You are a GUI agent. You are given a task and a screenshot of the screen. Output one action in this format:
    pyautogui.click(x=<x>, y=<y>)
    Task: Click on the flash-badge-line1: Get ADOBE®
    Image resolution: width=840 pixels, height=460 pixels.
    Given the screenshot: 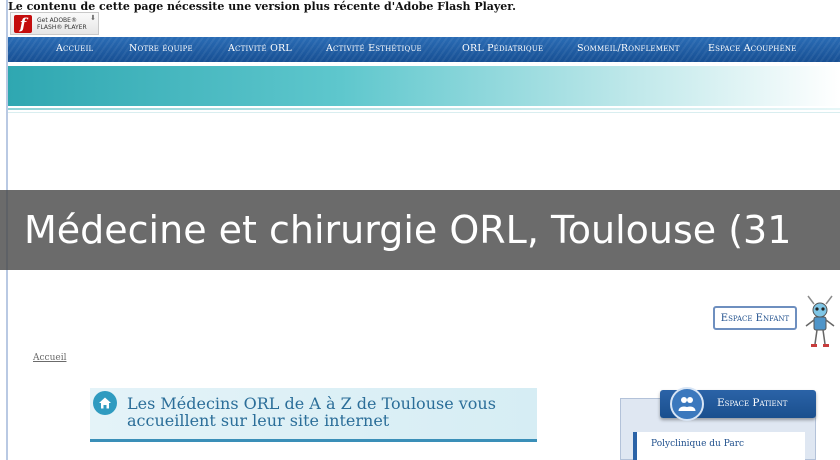 What is the action you would take?
    pyautogui.click(x=57, y=20)
    